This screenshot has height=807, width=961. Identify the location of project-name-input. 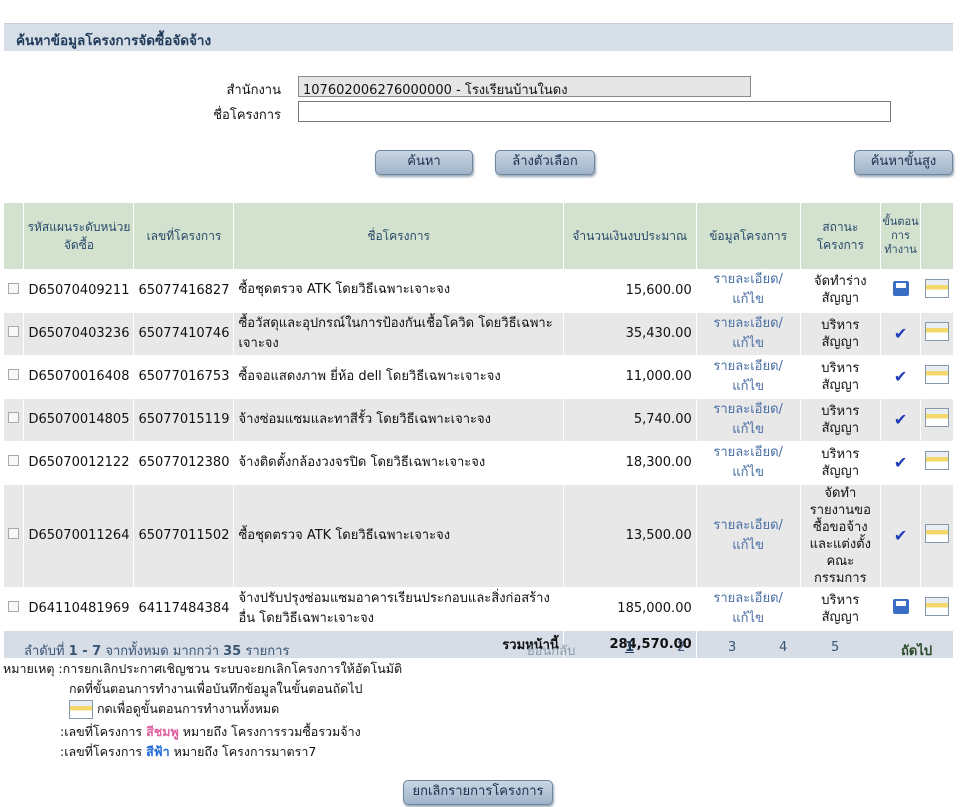
(594, 111).